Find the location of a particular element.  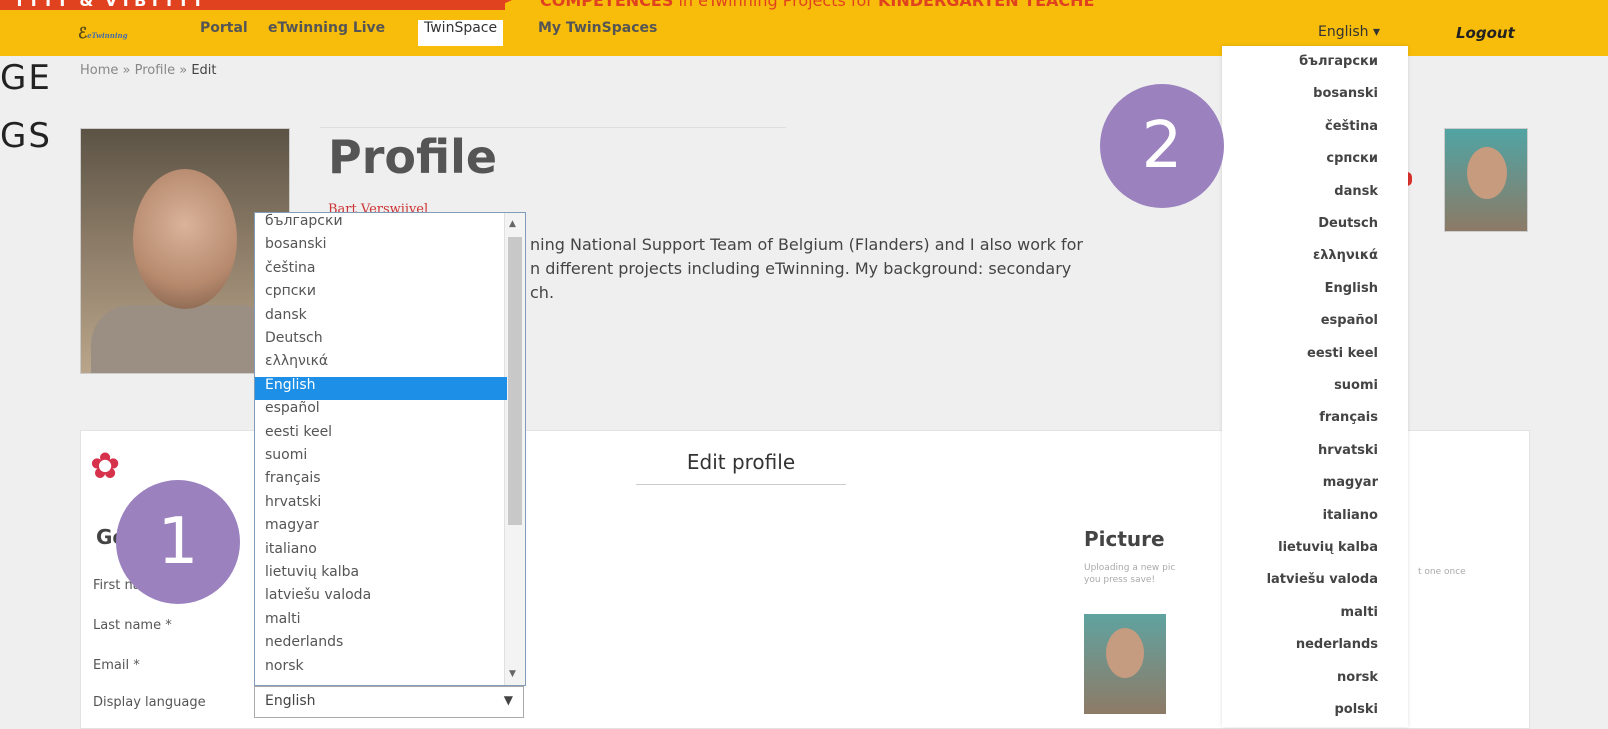

language-menu-item: српски is located at coordinates (1352, 158).